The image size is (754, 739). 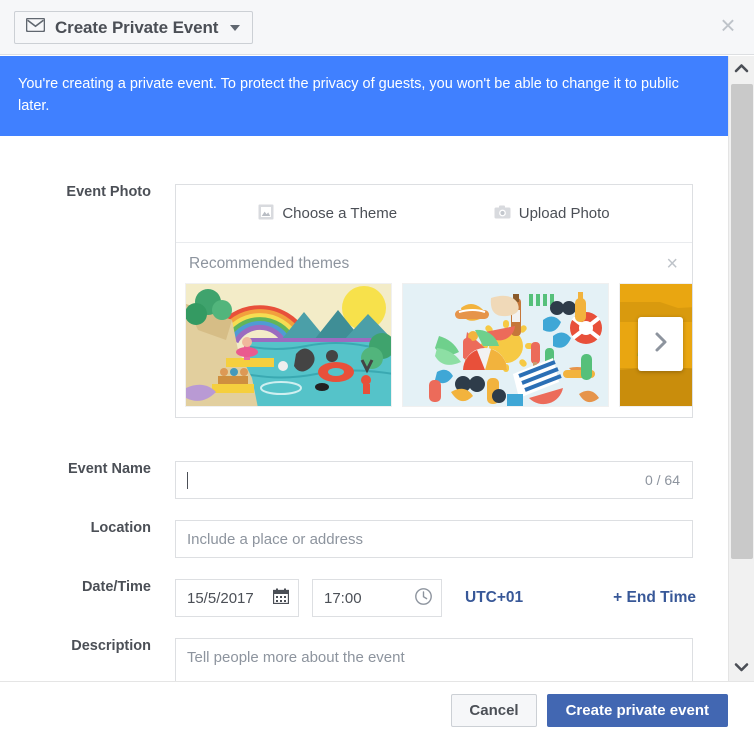 I want to click on location-placeholder: Include a place or address, so click(x=275, y=539).